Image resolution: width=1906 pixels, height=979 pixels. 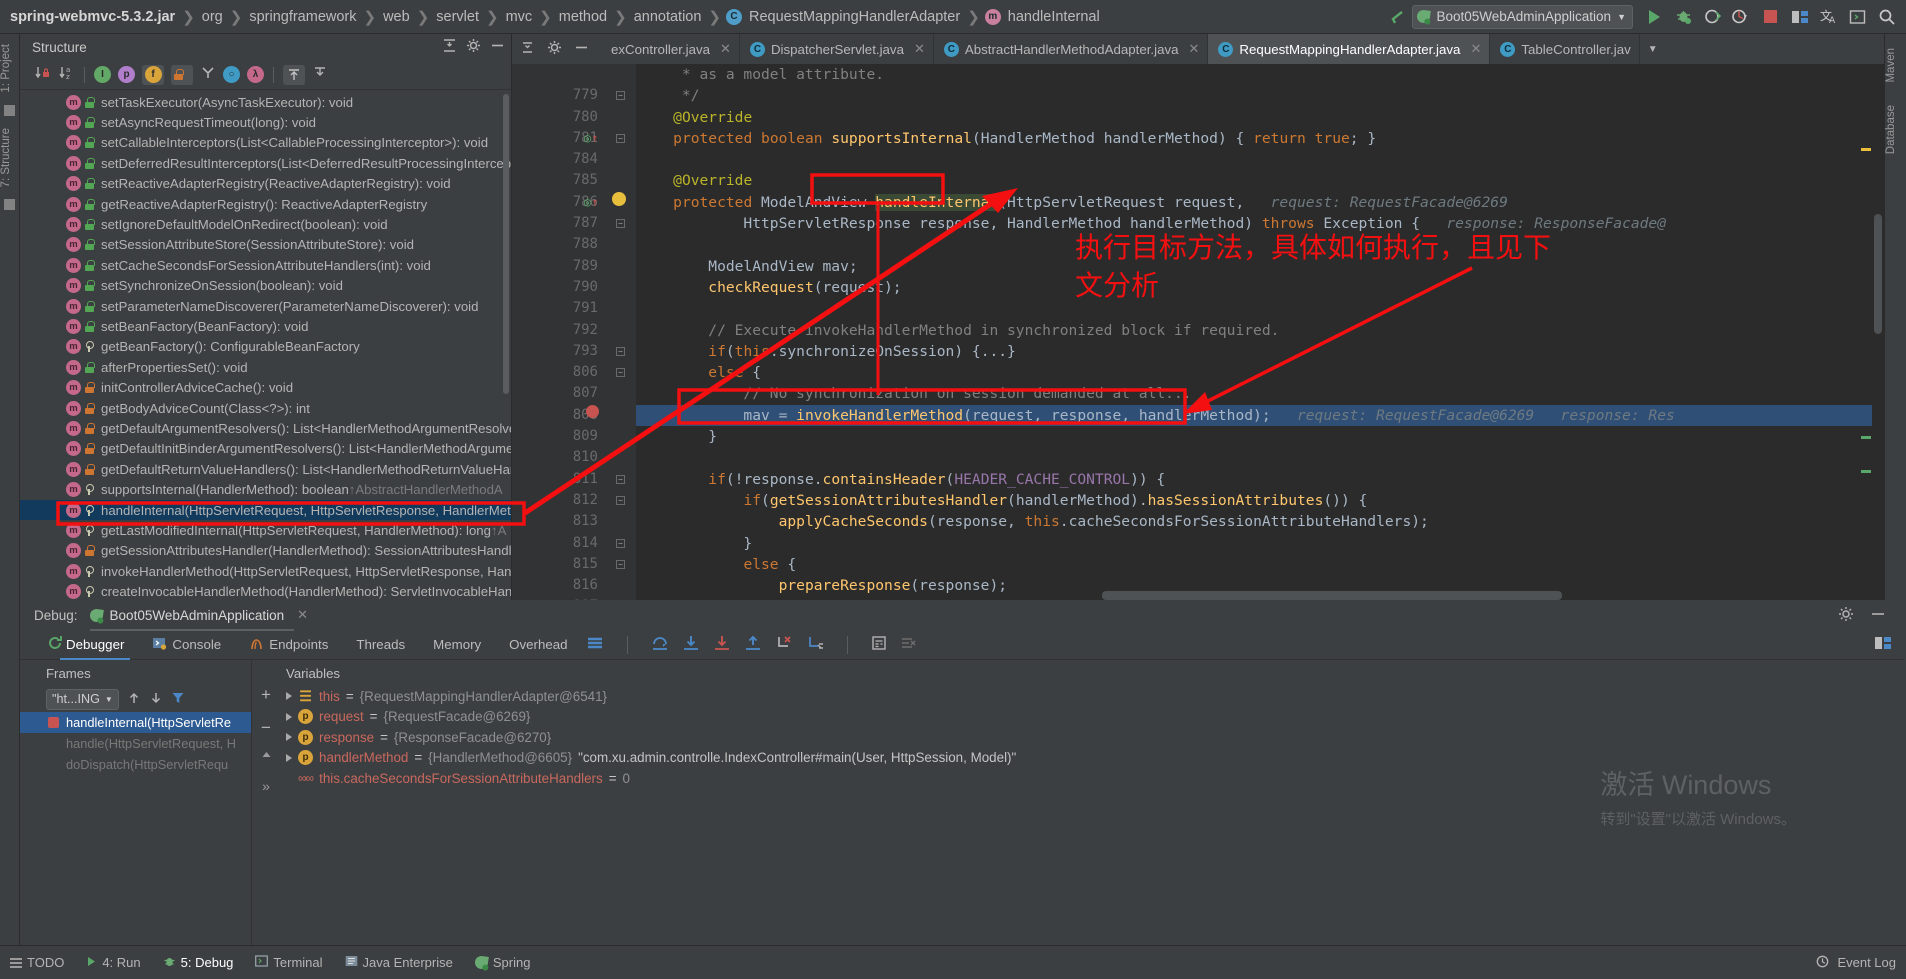 What do you see at coordinates (265, 367) in the screenshot?
I see `structure-item: m afterPropertiesSet(): void` at bounding box center [265, 367].